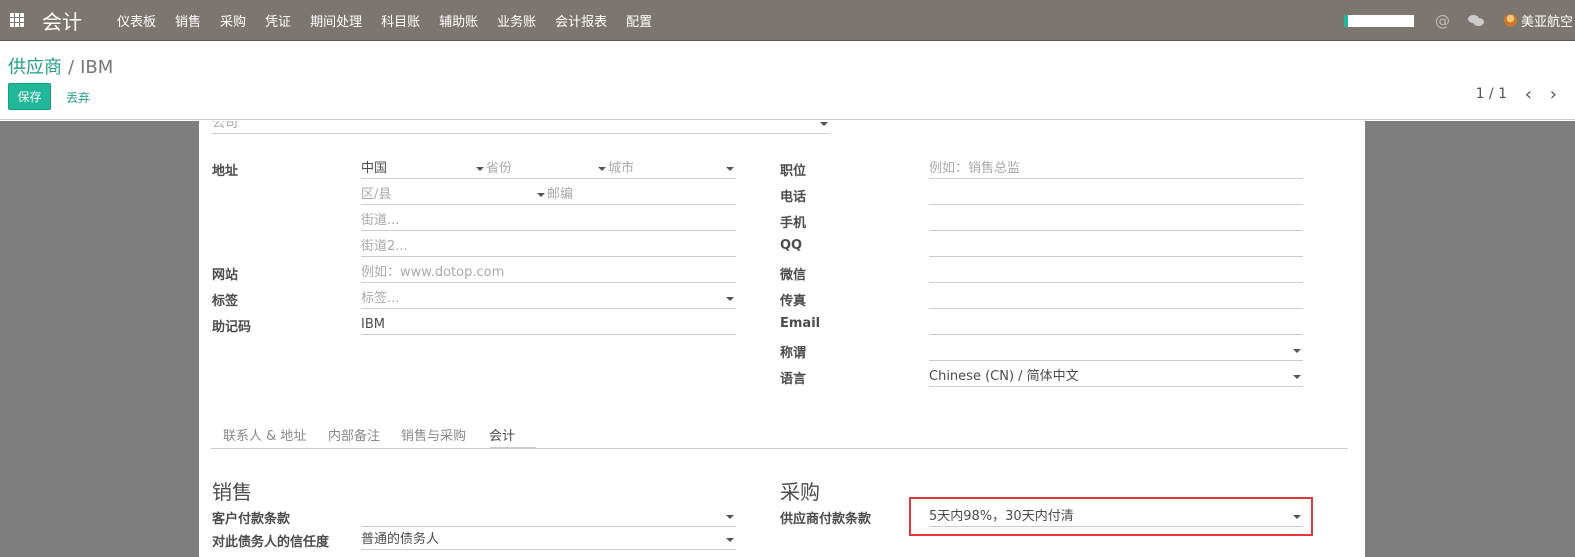 The height and width of the screenshot is (557, 1575). What do you see at coordinates (793, 301) in the screenshot?
I see `fax-label: 传真` at bounding box center [793, 301].